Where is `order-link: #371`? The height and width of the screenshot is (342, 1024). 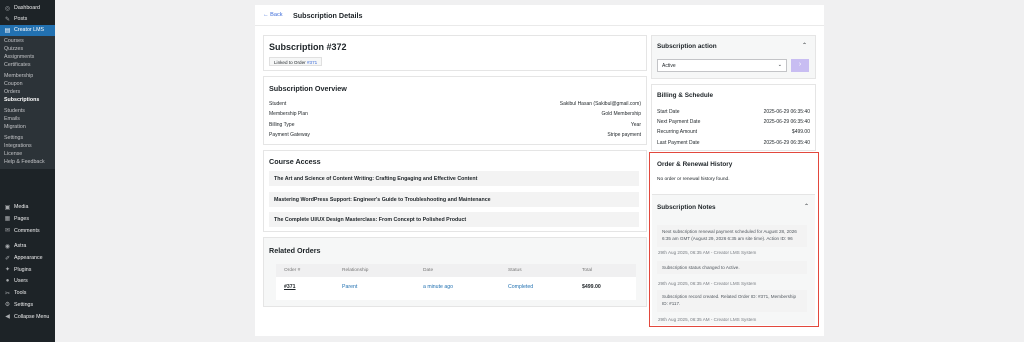 order-link: #371 is located at coordinates (290, 287).